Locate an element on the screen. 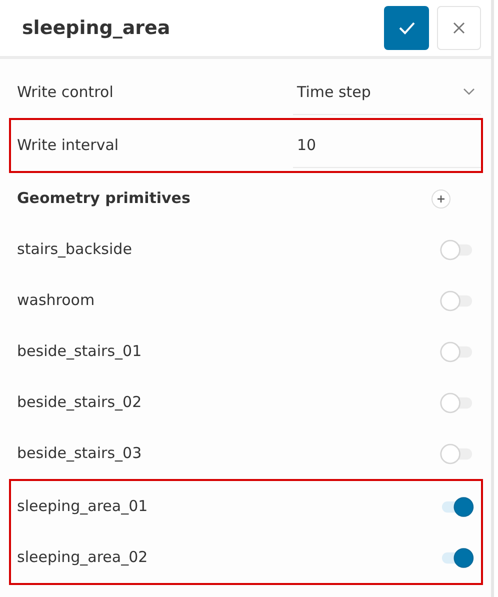 The width and height of the screenshot is (498, 597). primitive-label: beside_stairs_01 is located at coordinates (79, 351).